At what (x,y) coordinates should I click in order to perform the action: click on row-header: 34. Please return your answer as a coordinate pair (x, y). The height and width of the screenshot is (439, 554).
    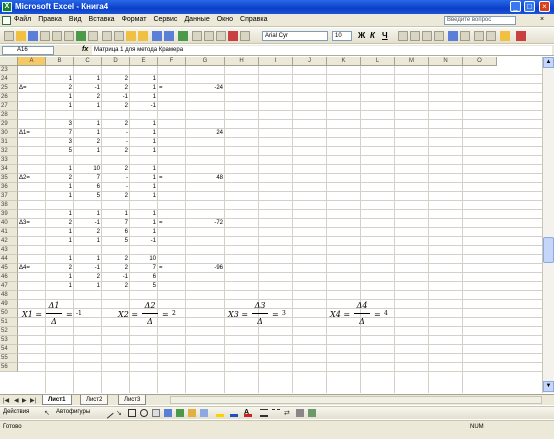
    Looking at the image, I should click on (9, 169).